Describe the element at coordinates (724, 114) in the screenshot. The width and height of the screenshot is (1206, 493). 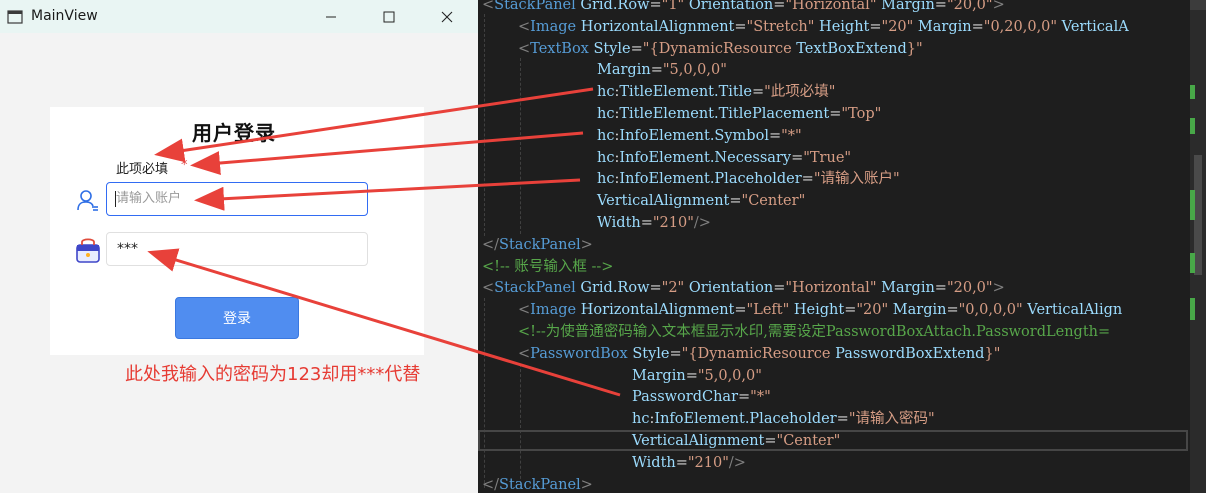
I see `code-token: TitleElement.TitlePlacement` at that location.